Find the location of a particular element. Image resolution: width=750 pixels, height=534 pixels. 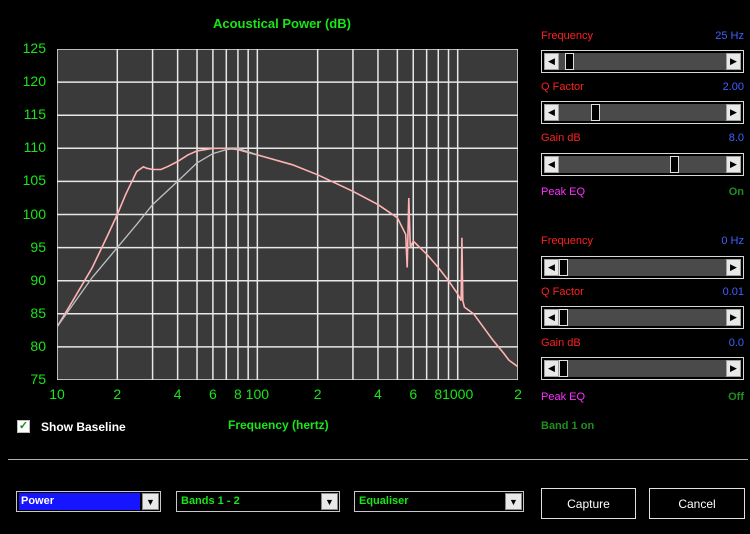

band1-frequency-value: 25 Hz is located at coordinates (729, 36).